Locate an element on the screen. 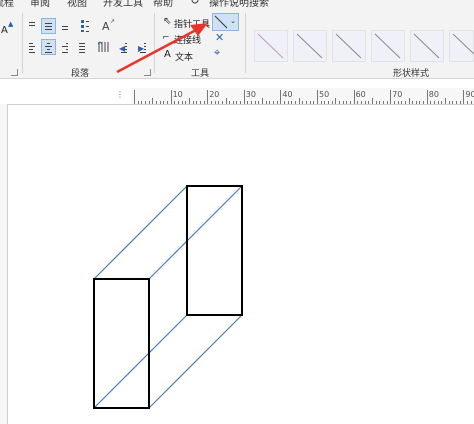 The width and height of the screenshot is (474, 424). back-rectangle is located at coordinates (214, 250).